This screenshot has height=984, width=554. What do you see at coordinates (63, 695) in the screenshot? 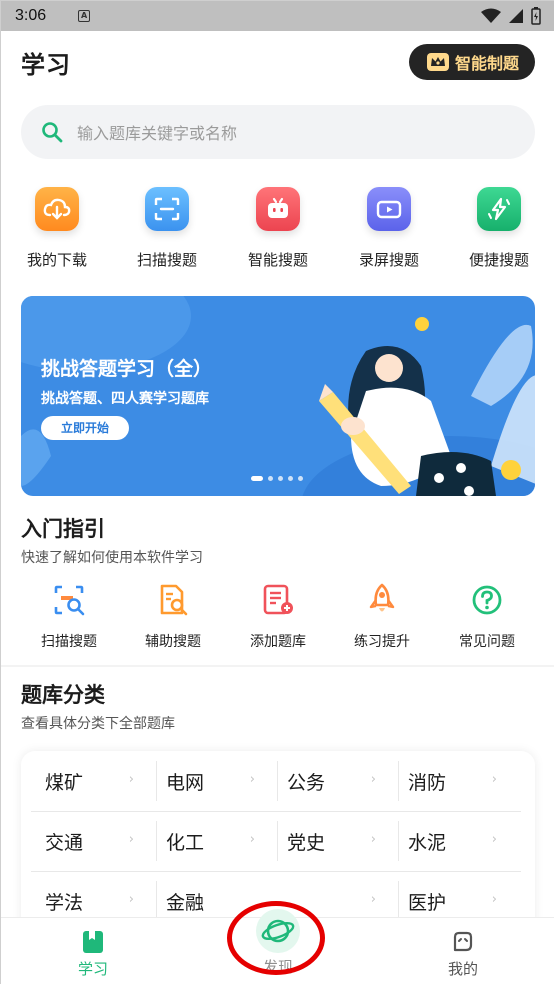
I see `category-title: 题库分类` at bounding box center [63, 695].